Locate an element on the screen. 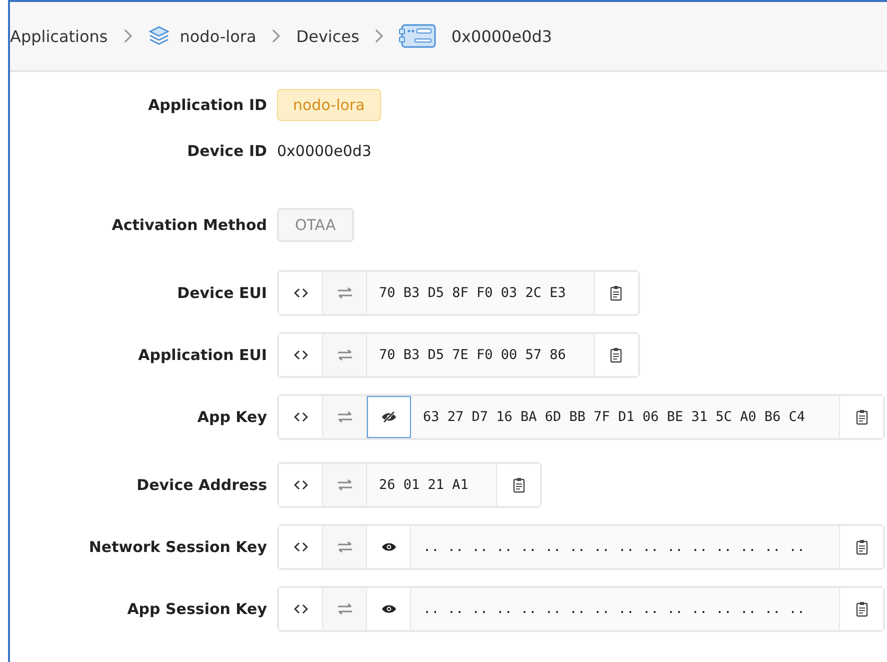 Image resolution: width=887 pixels, height=662 pixels. breadcrumb-link: 0x0000e0d3 is located at coordinates (501, 36).